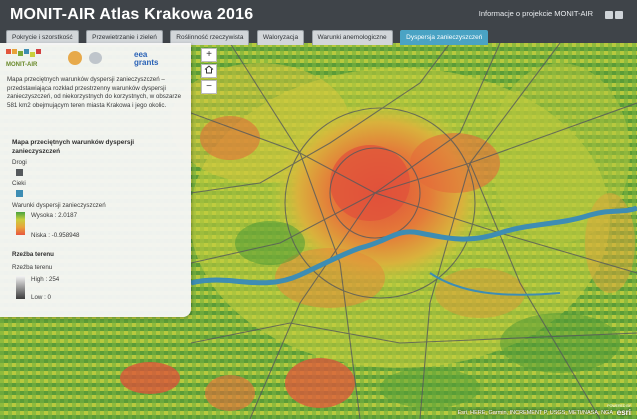 The width and height of the screenshot is (637, 419). What do you see at coordinates (30, 59) in the screenshot?
I see `monit-air-logo: MONIT-AIR` at bounding box center [30, 59].